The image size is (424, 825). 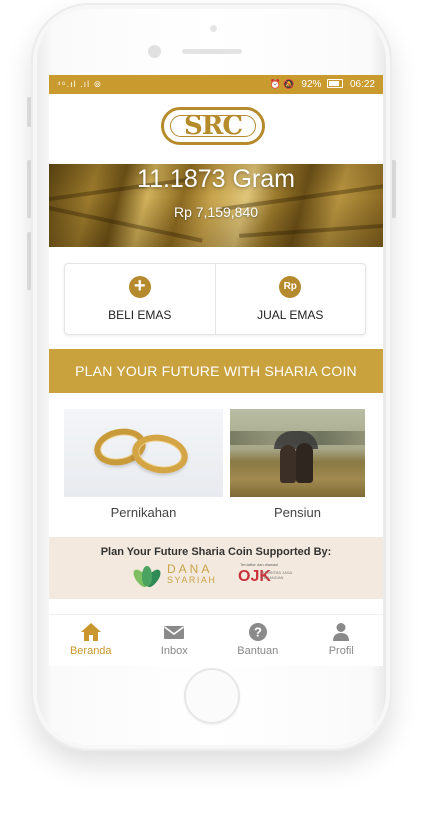 What do you see at coordinates (213, 28) in the screenshot?
I see `proximity-sensor` at bounding box center [213, 28].